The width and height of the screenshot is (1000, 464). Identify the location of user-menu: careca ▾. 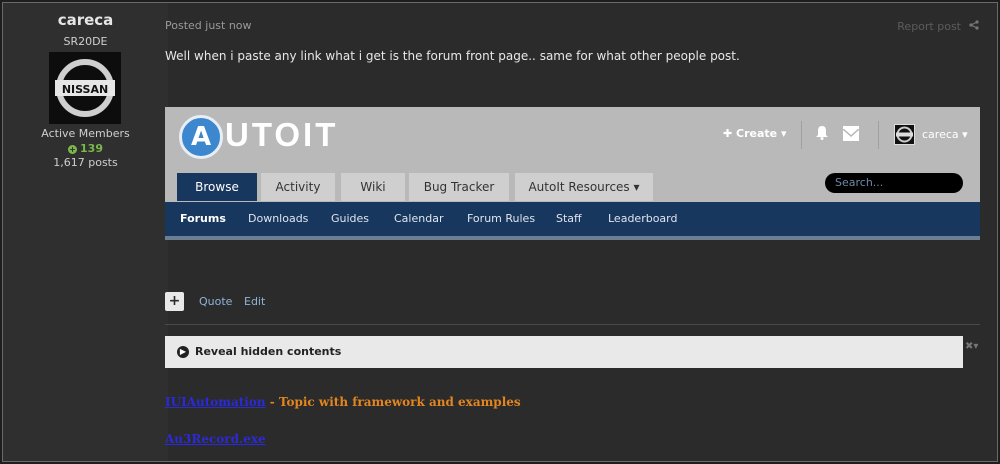
(945, 134).